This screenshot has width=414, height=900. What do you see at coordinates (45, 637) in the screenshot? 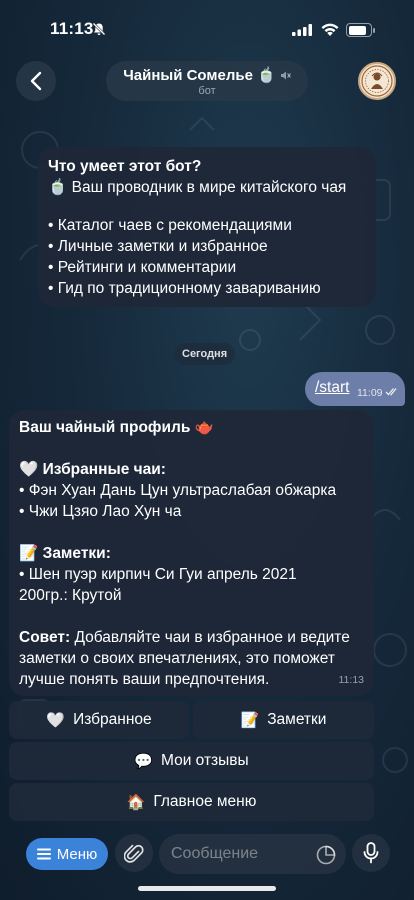
I see `tip-label: Совет:` at bounding box center [45, 637].